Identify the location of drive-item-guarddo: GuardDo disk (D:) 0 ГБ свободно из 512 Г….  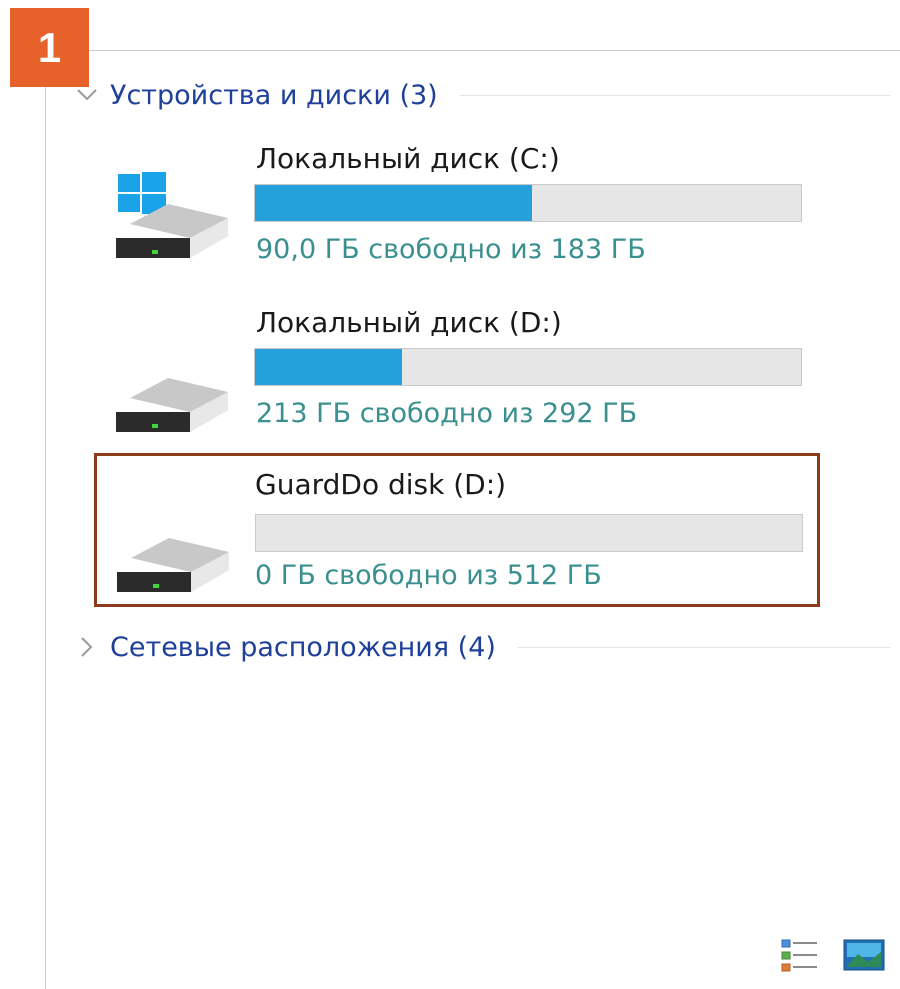
(457, 530).